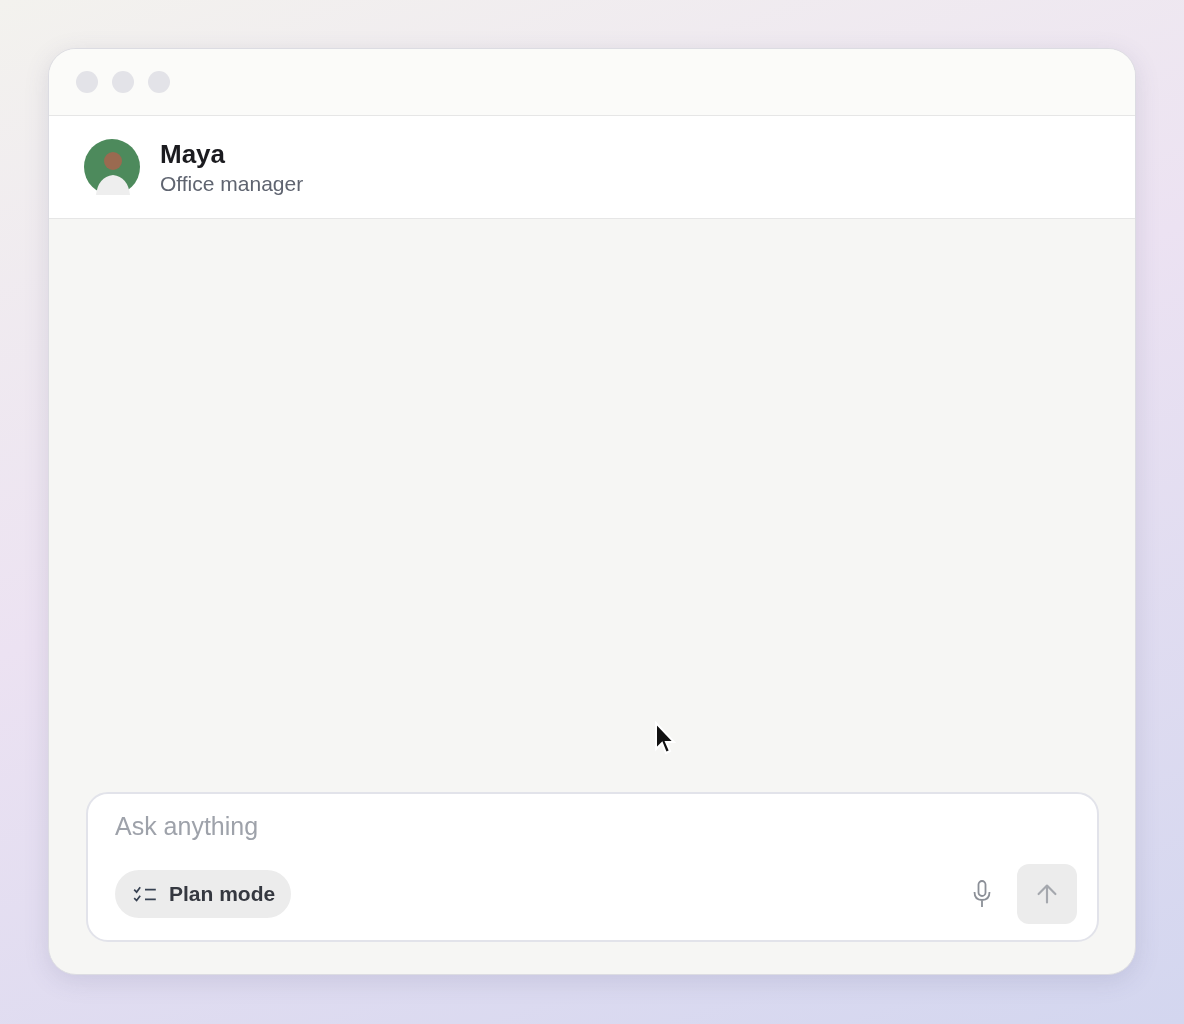 The width and height of the screenshot is (1184, 1024). Describe the element at coordinates (145, 894) in the screenshot. I see `checklist-icon` at that location.